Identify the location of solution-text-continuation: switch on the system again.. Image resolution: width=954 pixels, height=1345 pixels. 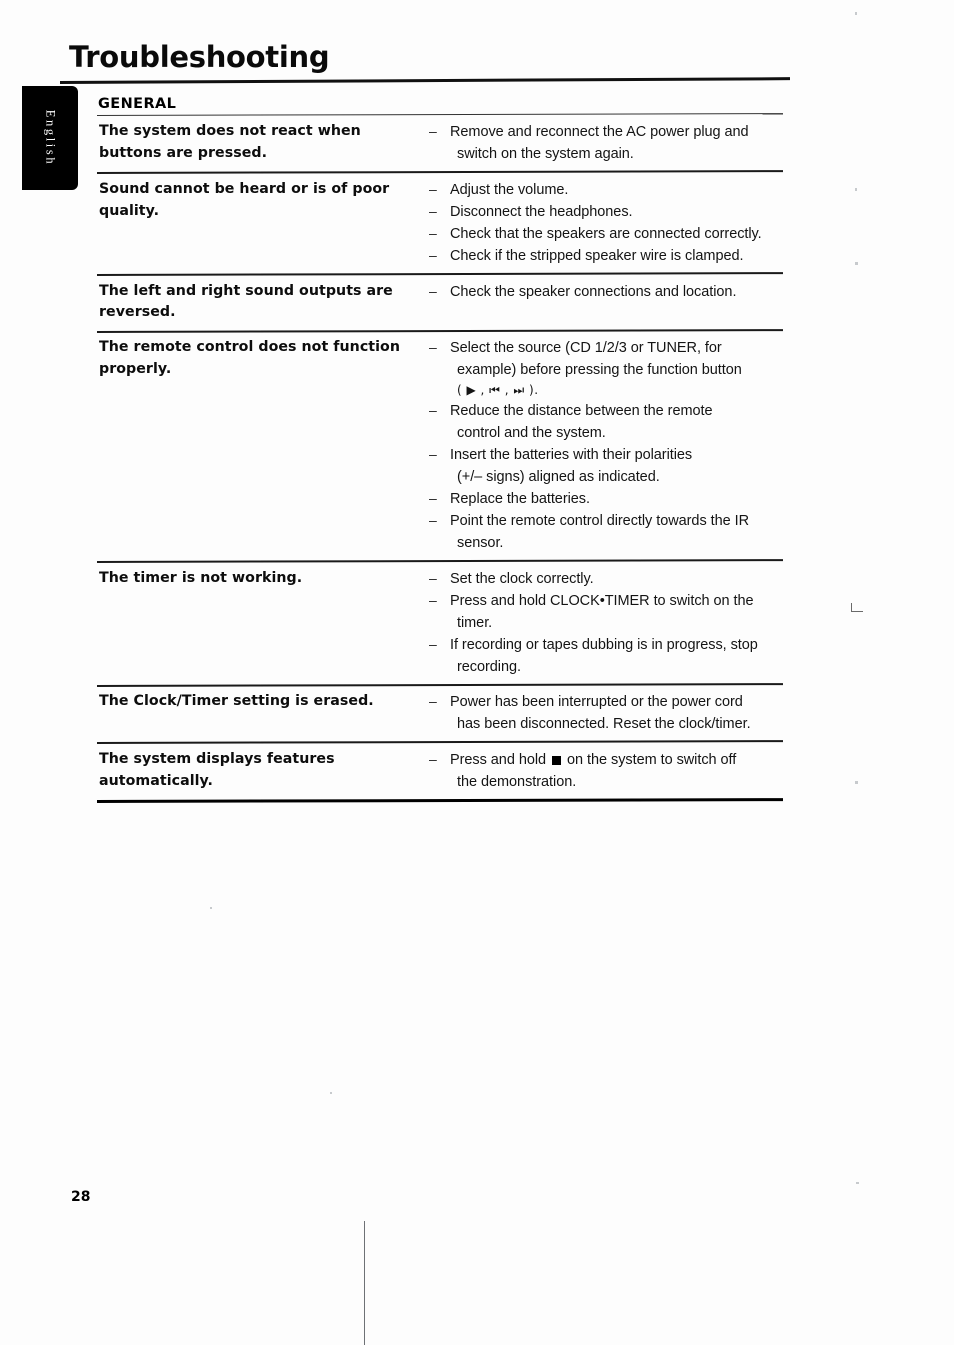
(545, 154).